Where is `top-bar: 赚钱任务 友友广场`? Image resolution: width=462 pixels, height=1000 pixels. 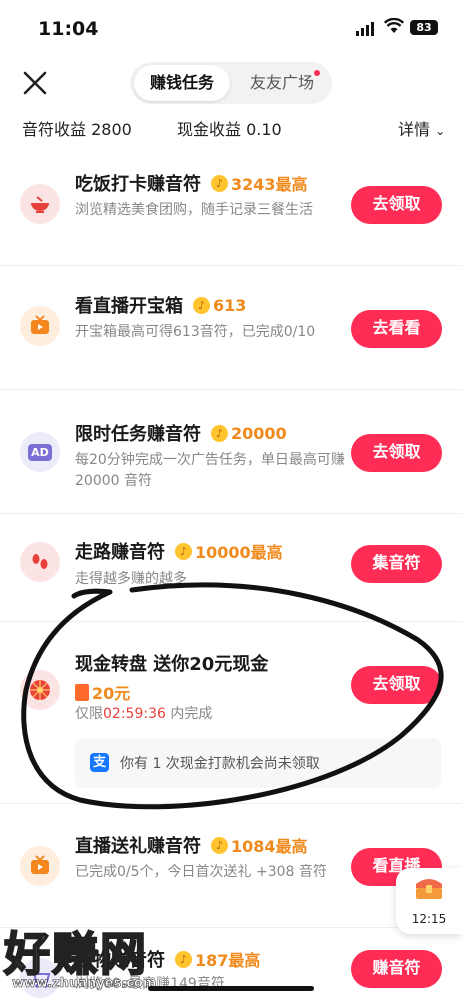
top-bar: 赚钱任务 友友广场 is located at coordinates (231, 83).